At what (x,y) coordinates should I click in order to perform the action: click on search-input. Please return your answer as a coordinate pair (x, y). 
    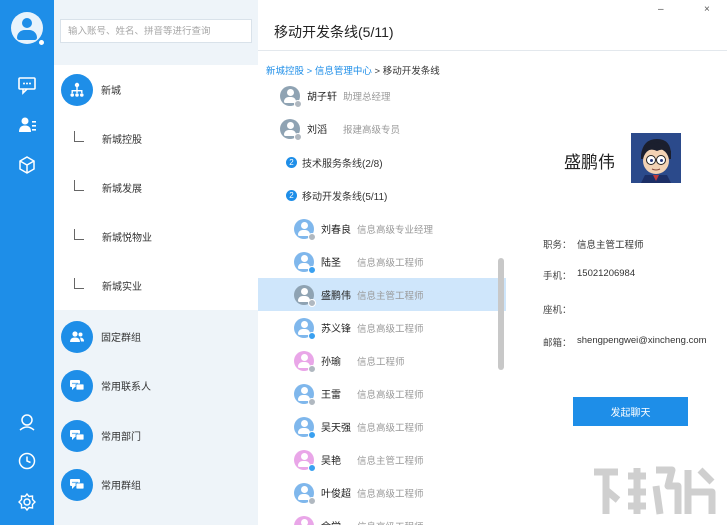
    Looking at the image, I should click on (159, 31).